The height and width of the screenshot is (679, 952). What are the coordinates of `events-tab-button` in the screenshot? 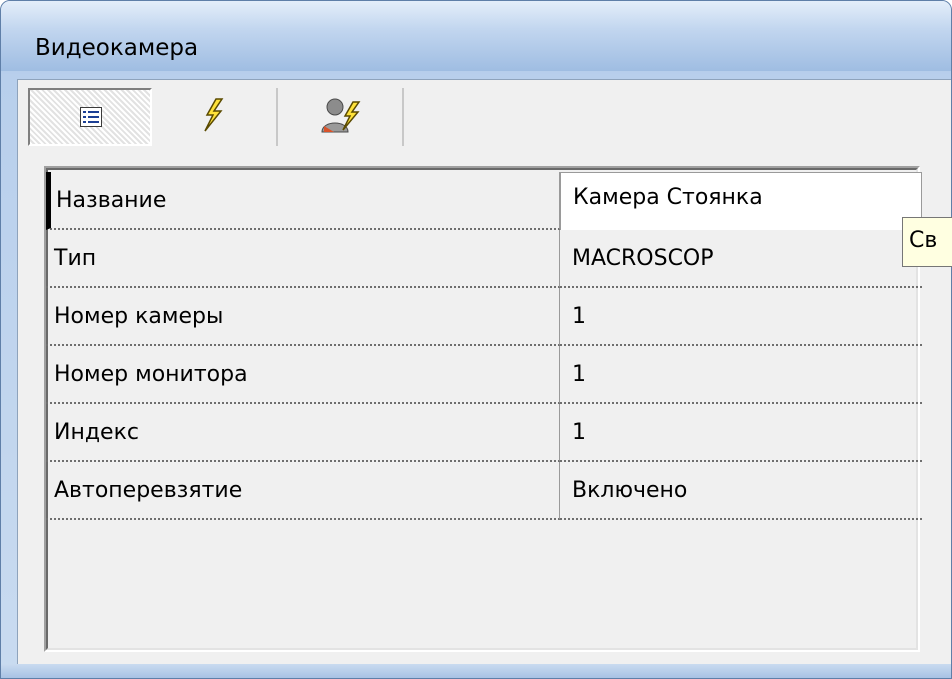 It's located at (216, 117).